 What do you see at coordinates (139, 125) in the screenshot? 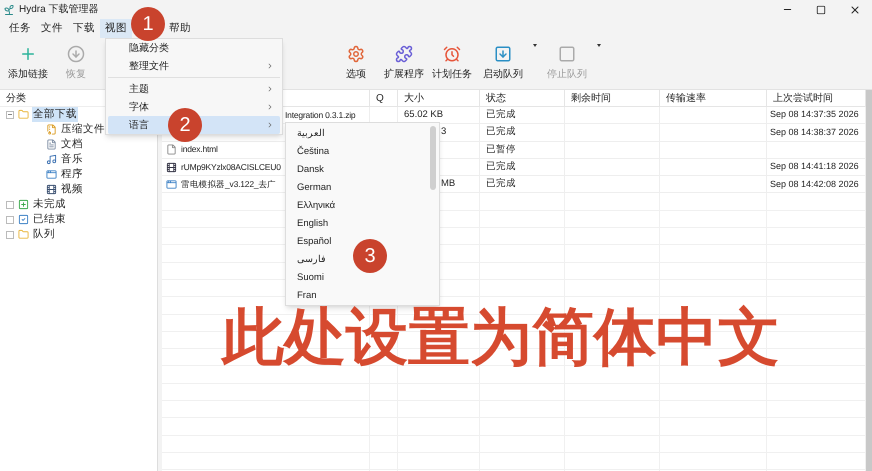
I see `menu-entry: 语言` at bounding box center [139, 125].